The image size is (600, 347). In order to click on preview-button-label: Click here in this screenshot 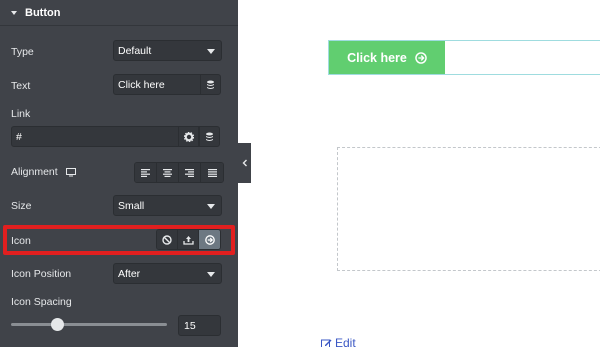, I will do `click(377, 57)`.